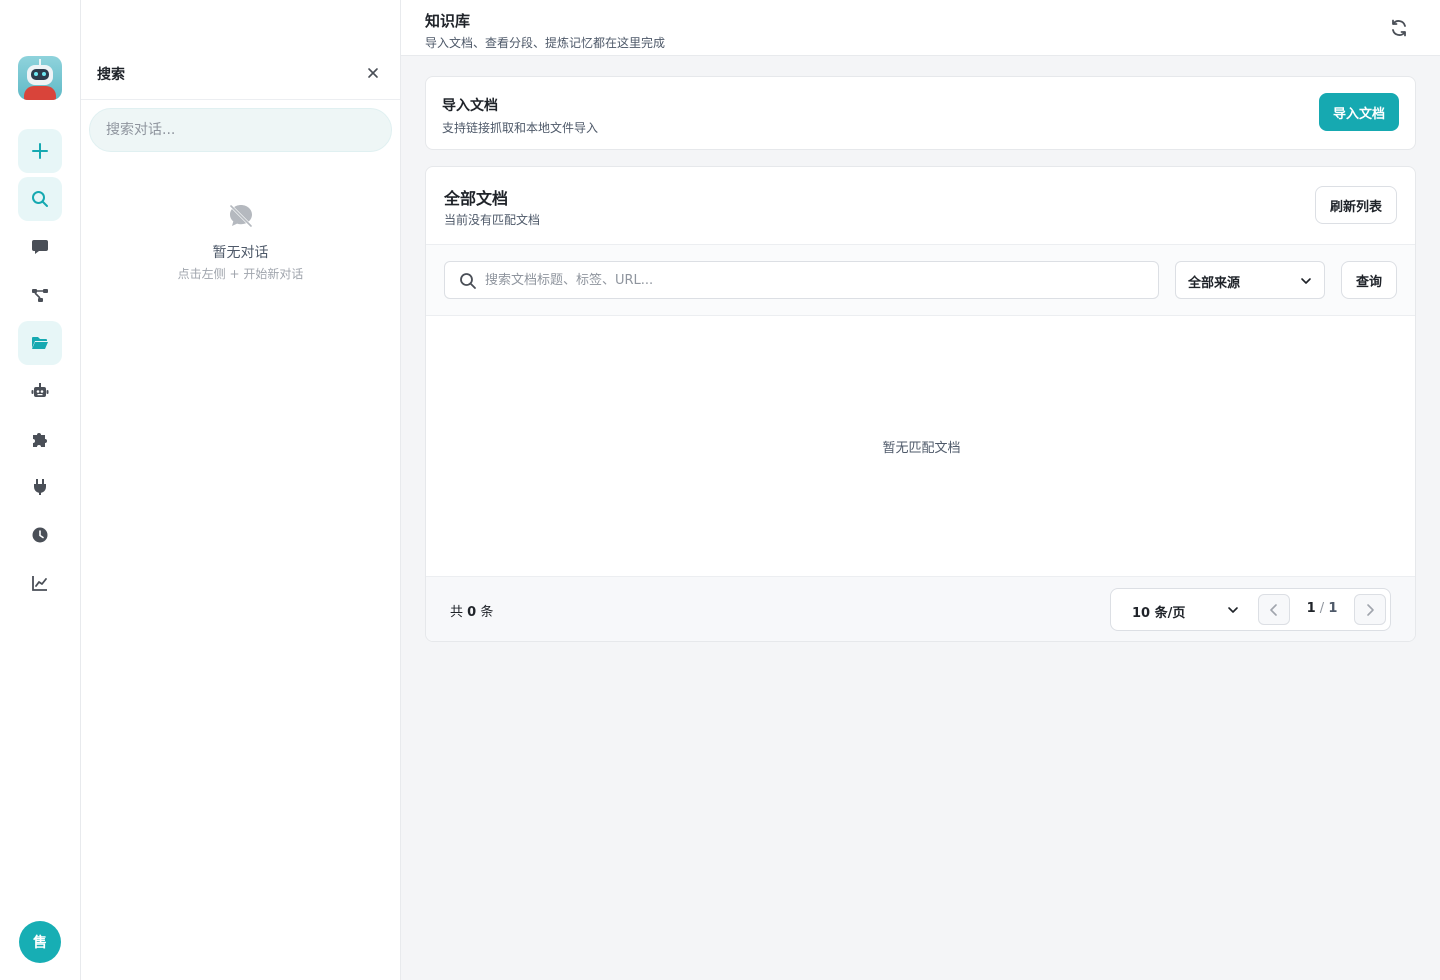 This screenshot has height=980, width=1440. I want to click on total-pages: 1, so click(1333, 608).